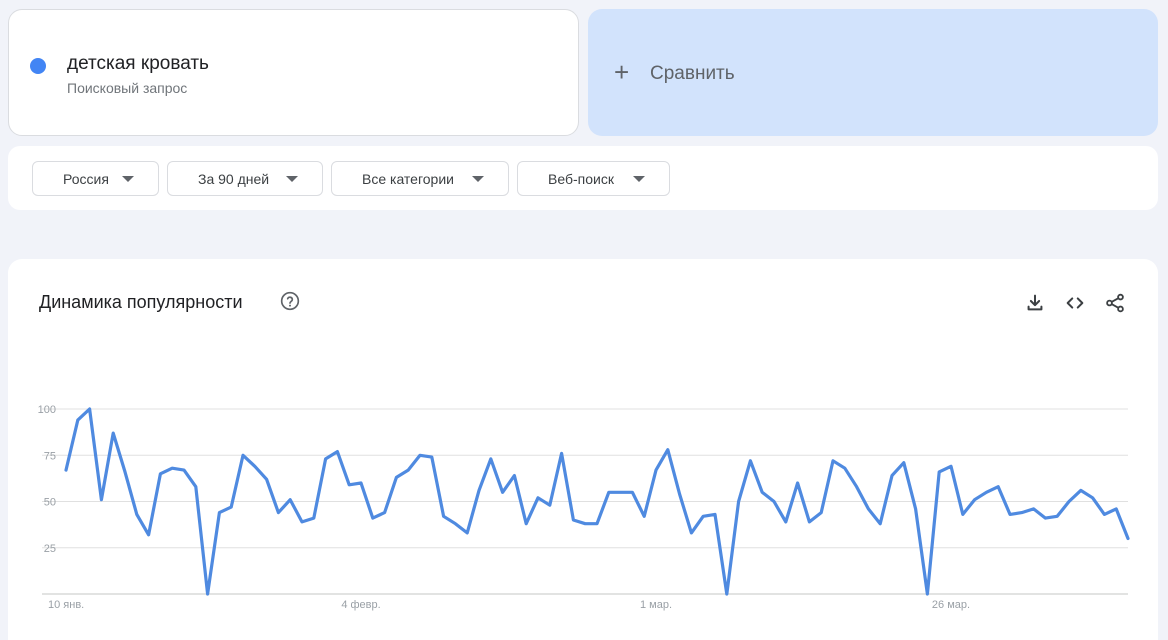  What do you see at coordinates (86, 178) in the screenshot?
I see `filter-region-label: Россия` at bounding box center [86, 178].